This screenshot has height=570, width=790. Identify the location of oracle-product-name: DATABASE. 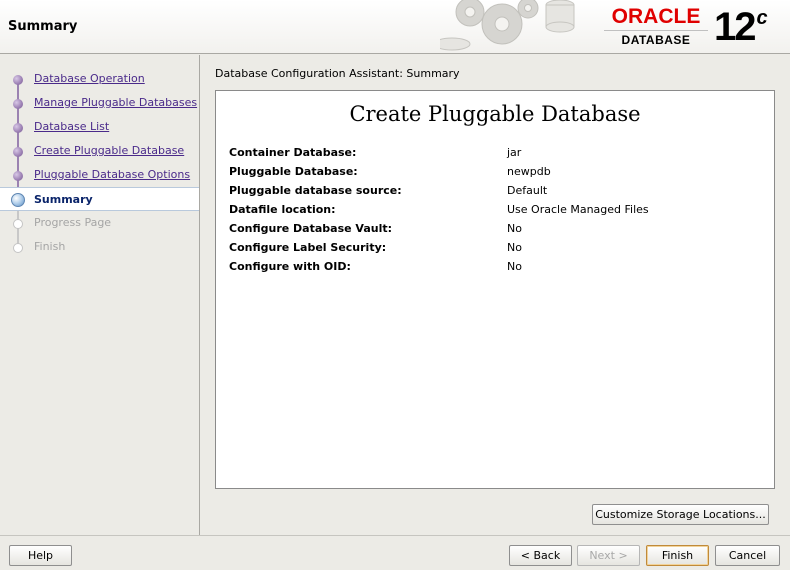
(656, 40).